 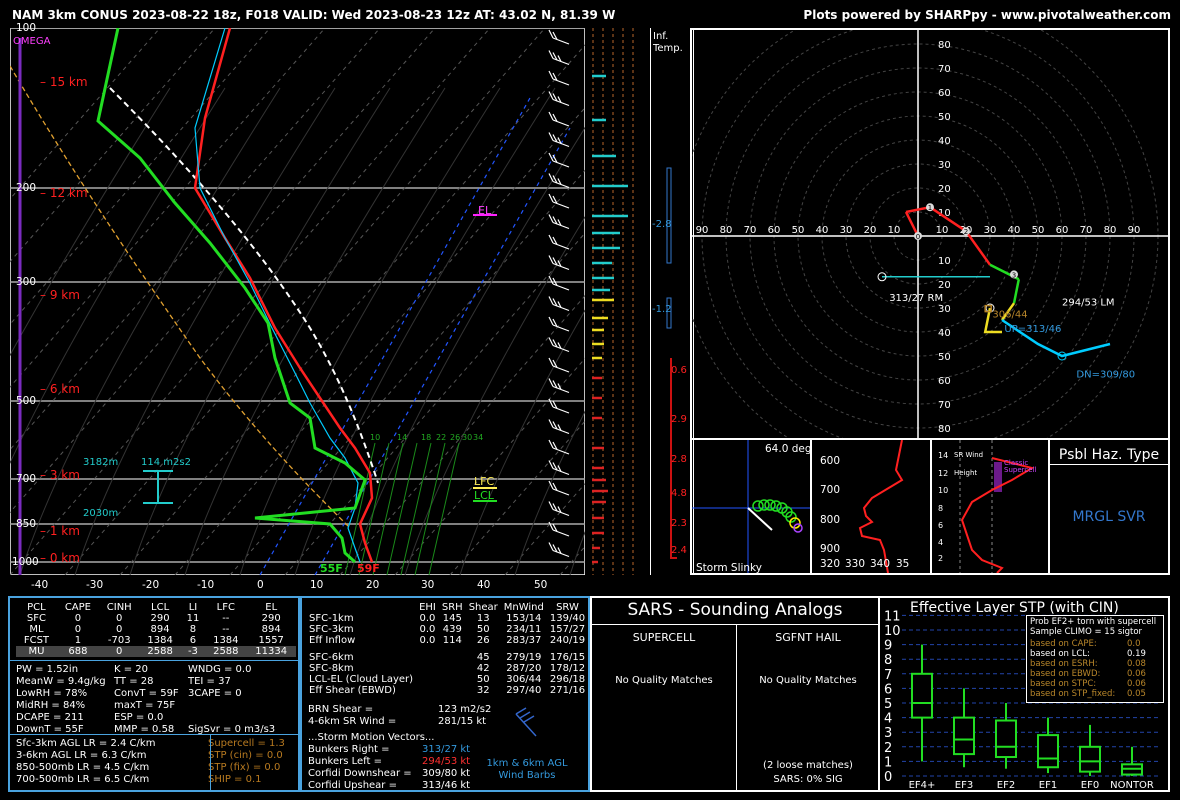 What do you see at coordinates (894, 230) in the screenshot?
I see `hodo-ring-label: 10` at bounding box center [894, 230].